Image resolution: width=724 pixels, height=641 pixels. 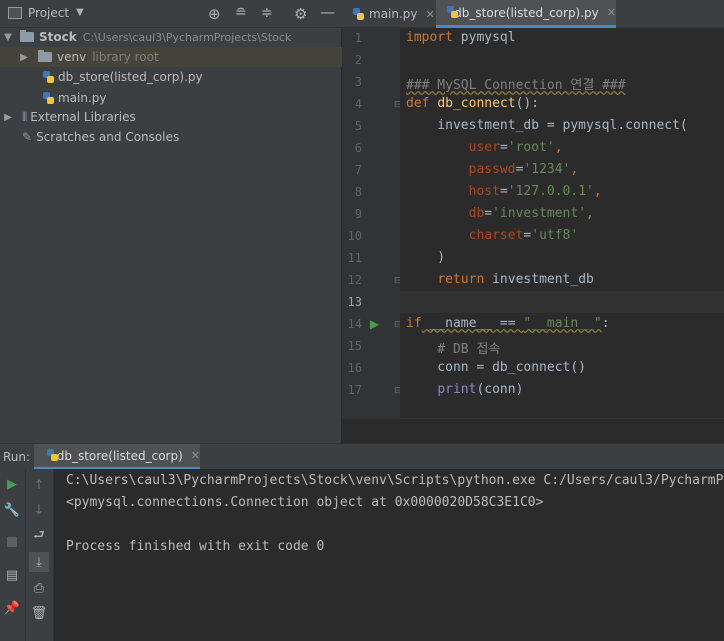 What do you see at coordinates (354, 280) in the screenshot?
I see `line-number: 12` at bounding box center [354, 280].